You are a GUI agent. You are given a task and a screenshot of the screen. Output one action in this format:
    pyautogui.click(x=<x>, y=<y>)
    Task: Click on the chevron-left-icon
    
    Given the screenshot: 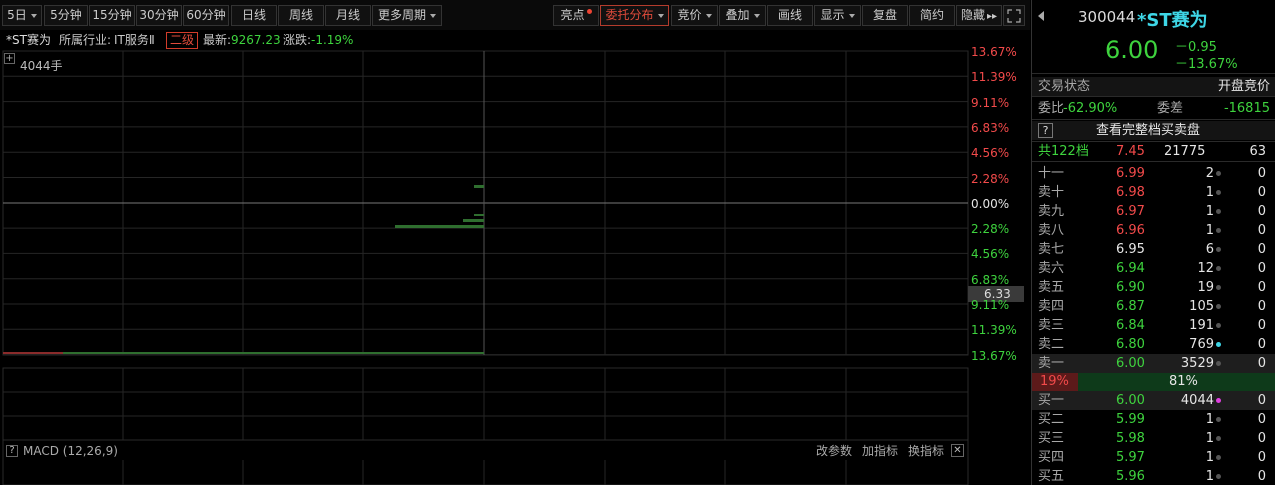 What is the action you would take?
    pyautogui.click(x=1041, y=16)
    